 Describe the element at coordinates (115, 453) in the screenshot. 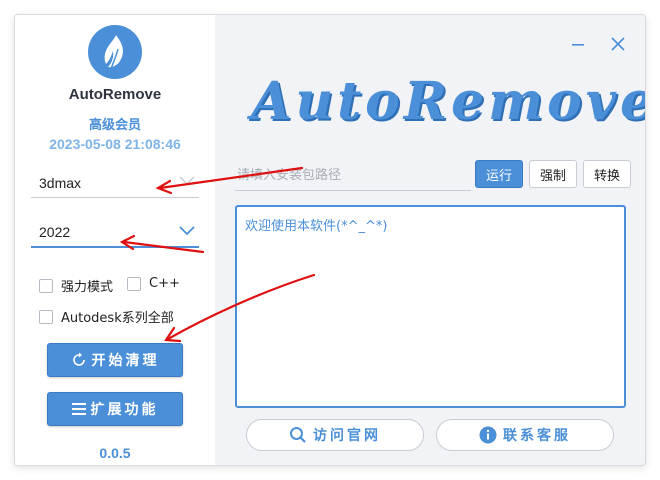

I see `version-label: 0.0.5` at that location.